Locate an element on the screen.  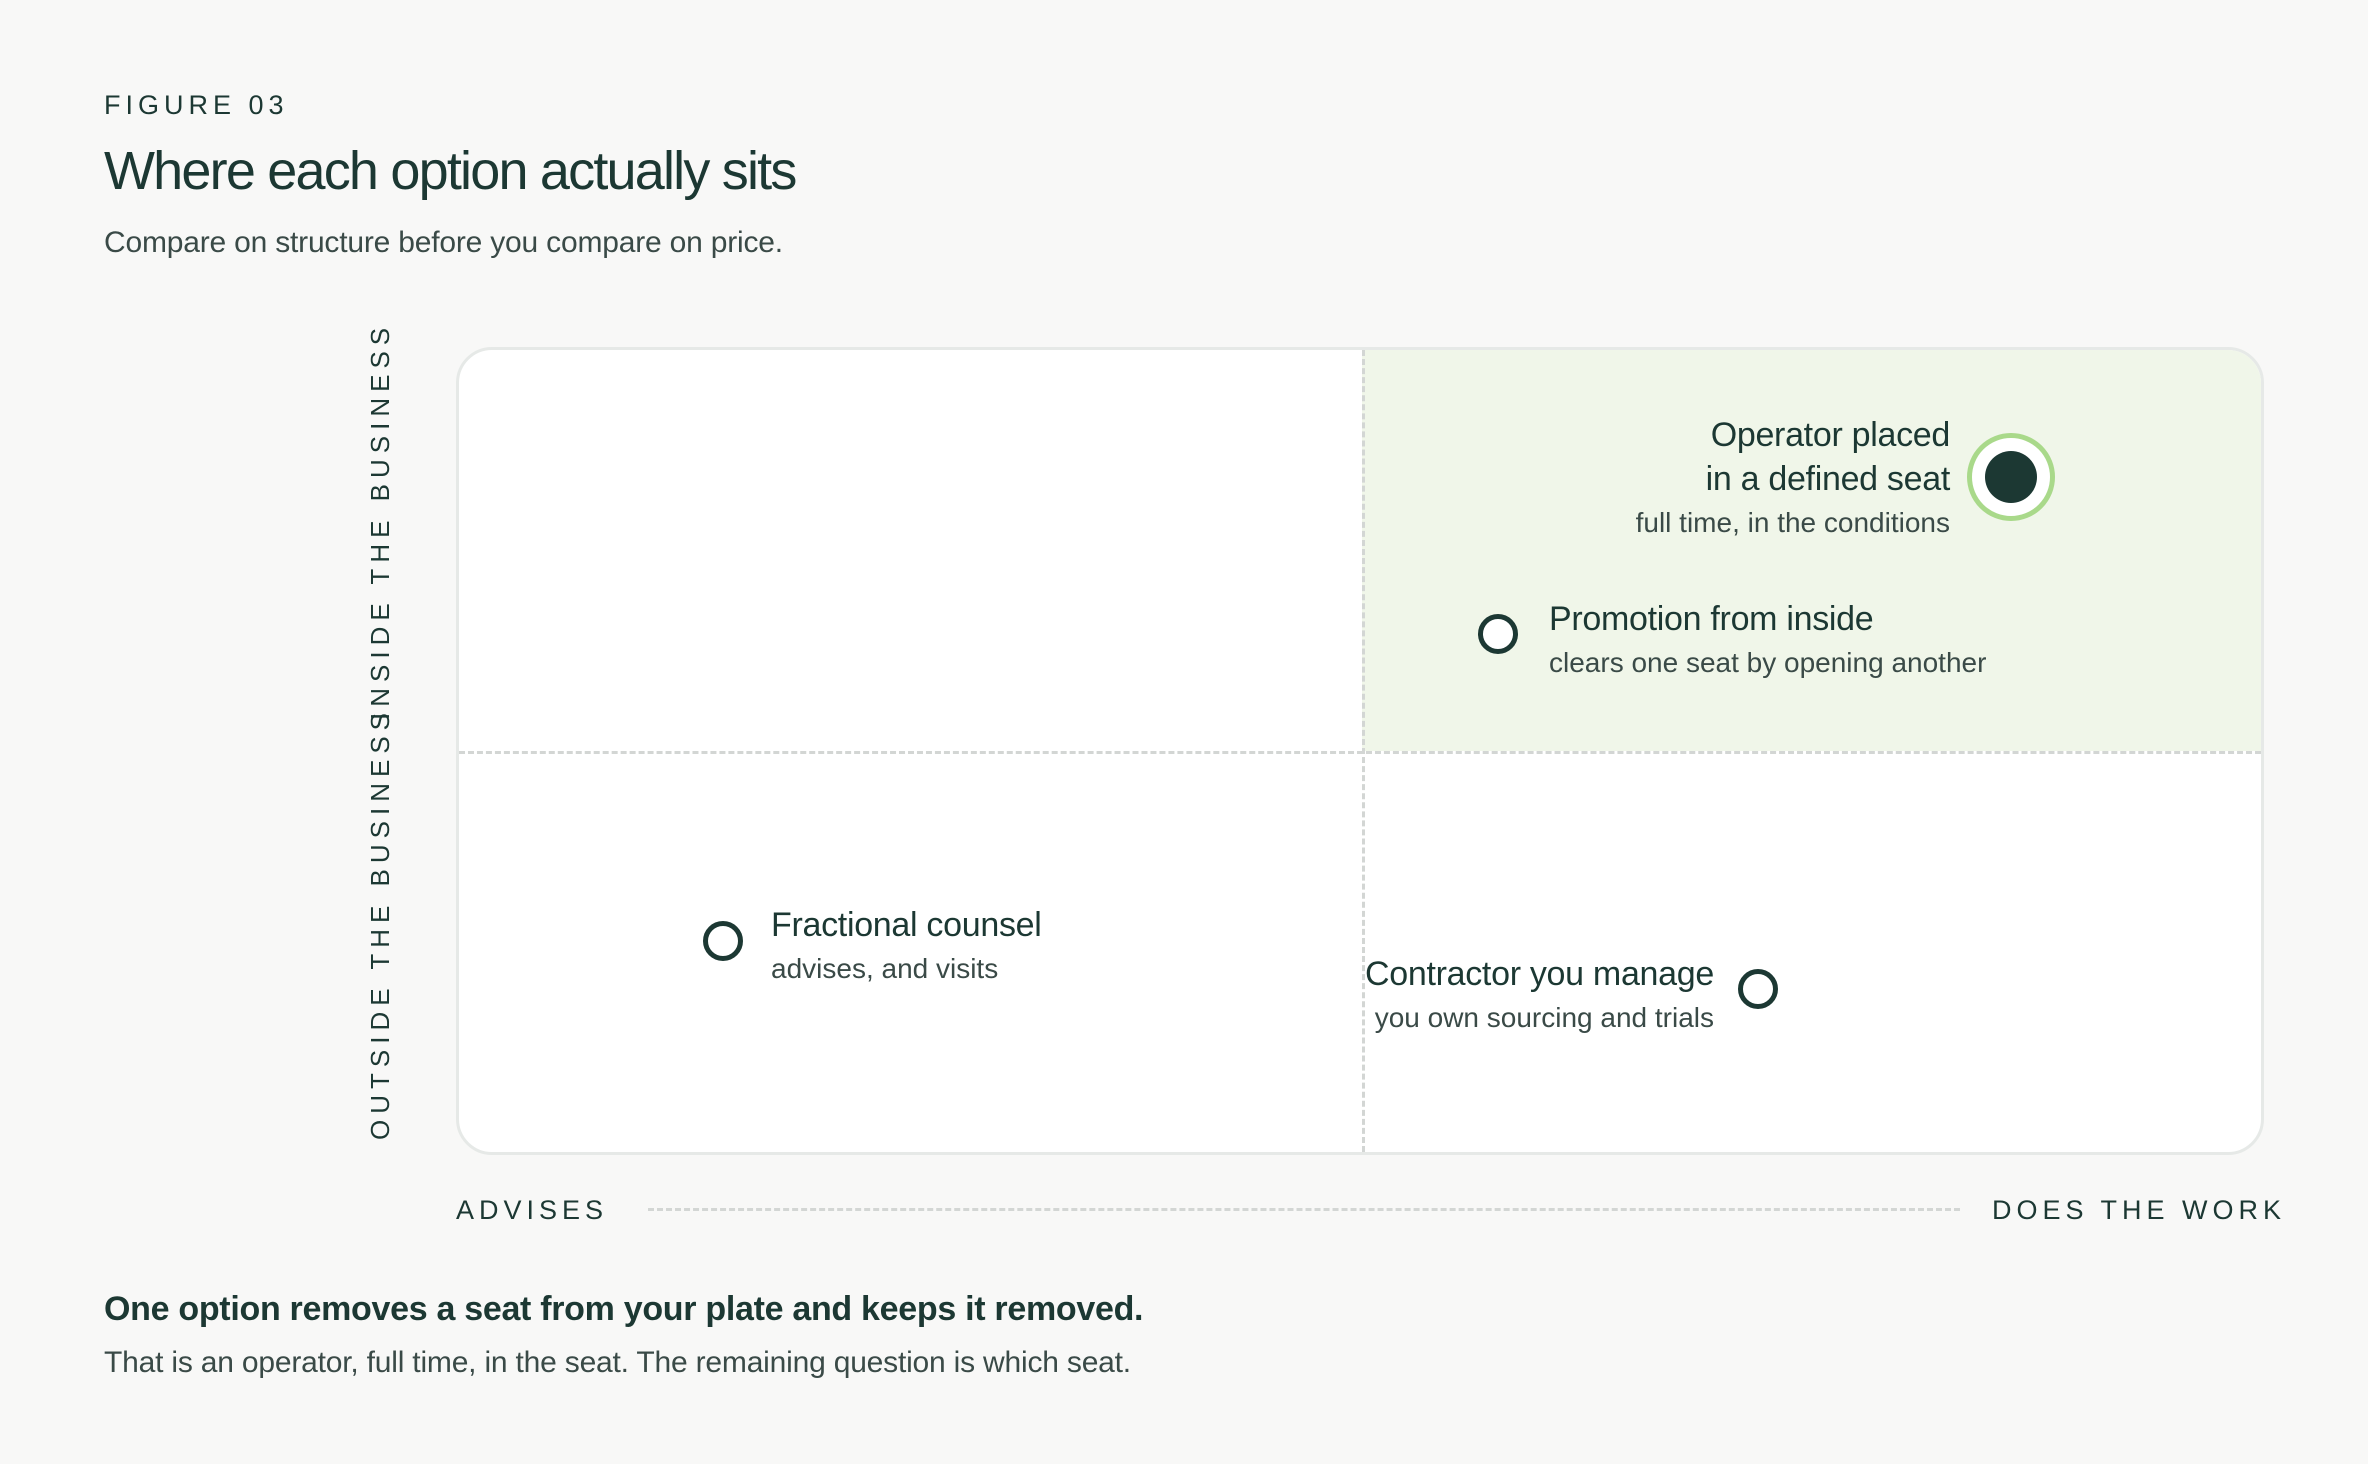
fractional-note: advises, and visits is located at coordinates (885, 968).